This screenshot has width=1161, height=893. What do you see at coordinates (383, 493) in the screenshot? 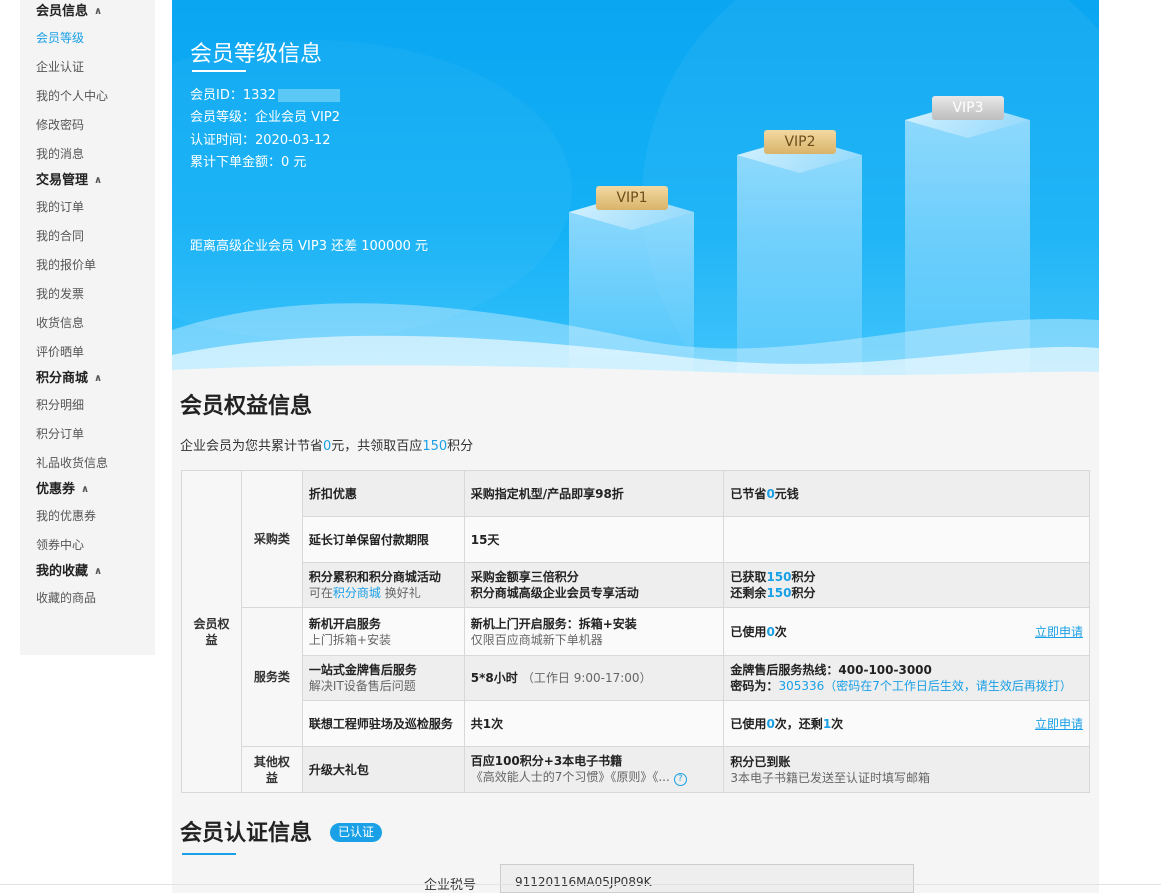
I see `benefit-name: 折扣优惠` at bounding box center [383, 493].